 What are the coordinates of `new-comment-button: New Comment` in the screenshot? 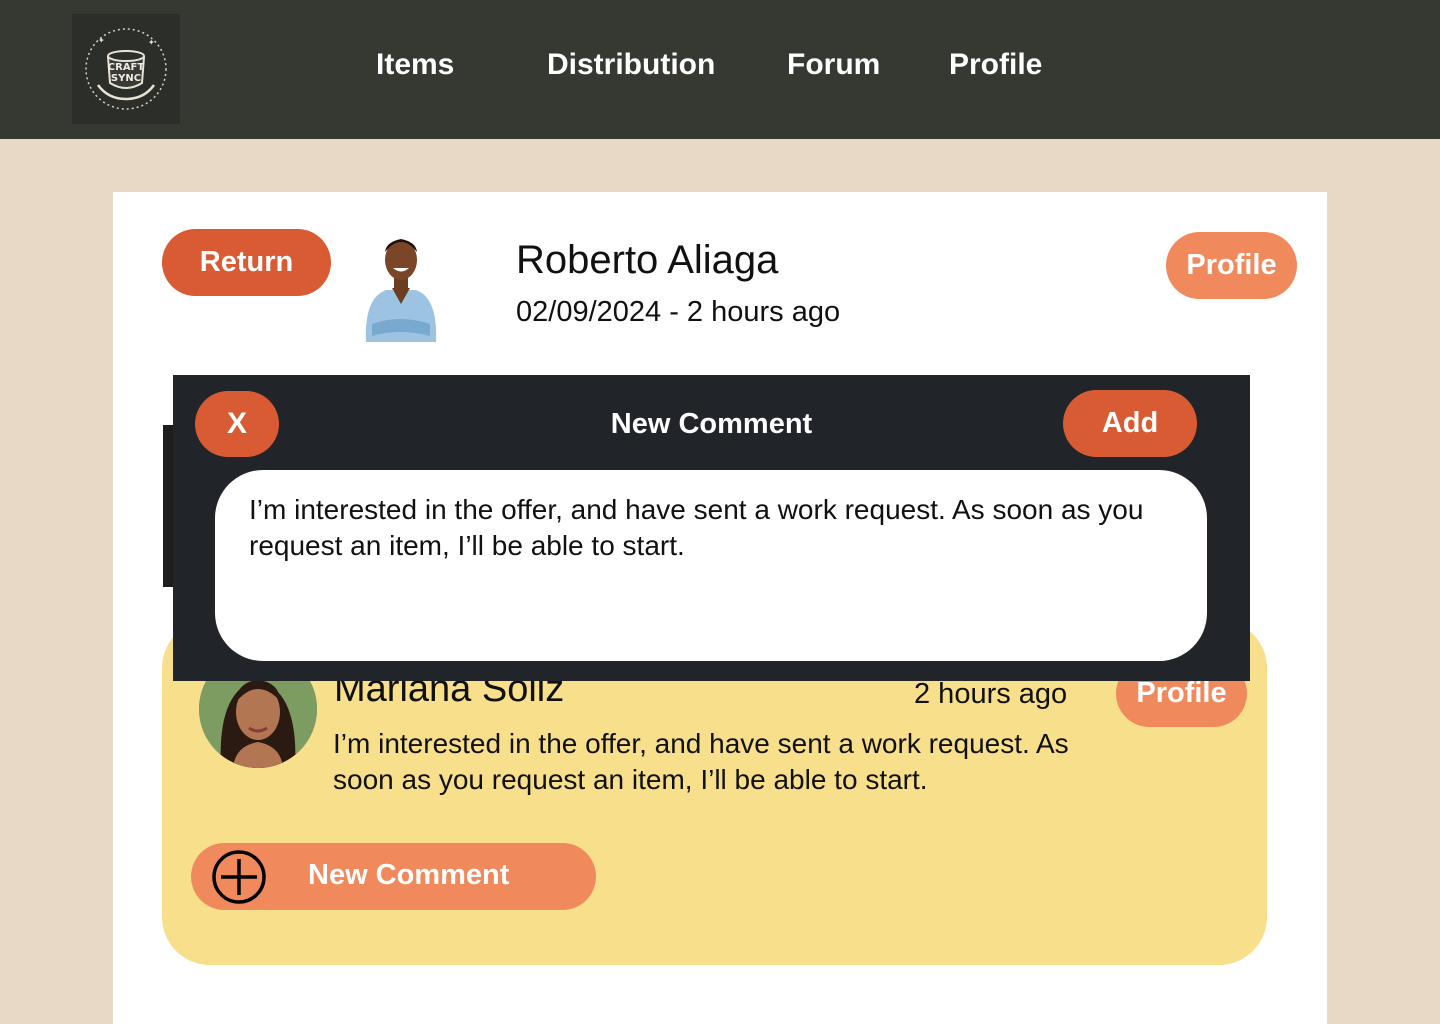 It's located at (393, 876).